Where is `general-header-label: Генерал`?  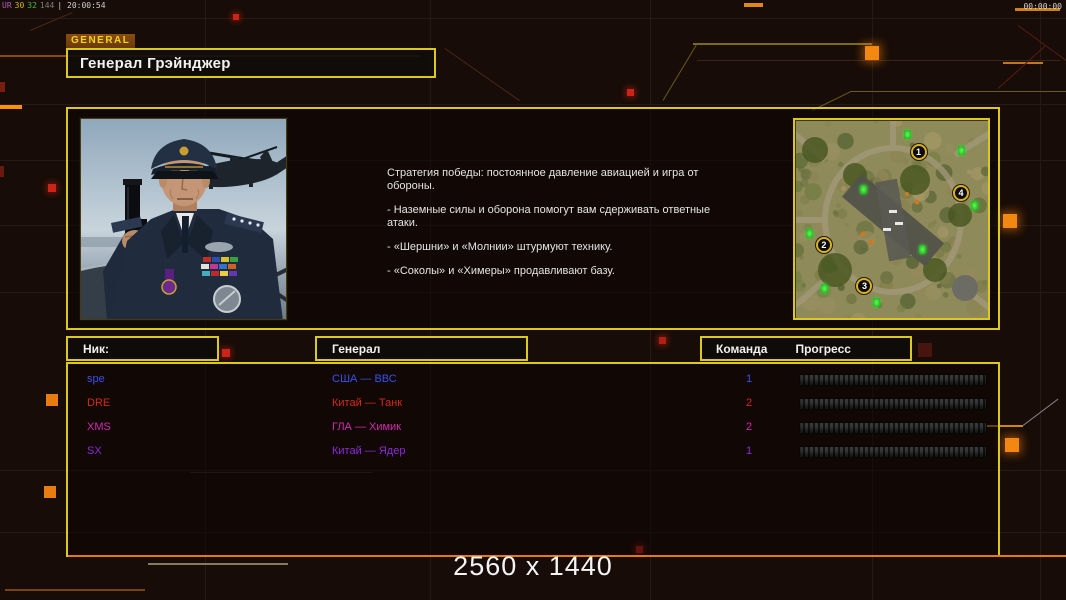
general-header-label: Генерал is located at coordinates (356, 348).